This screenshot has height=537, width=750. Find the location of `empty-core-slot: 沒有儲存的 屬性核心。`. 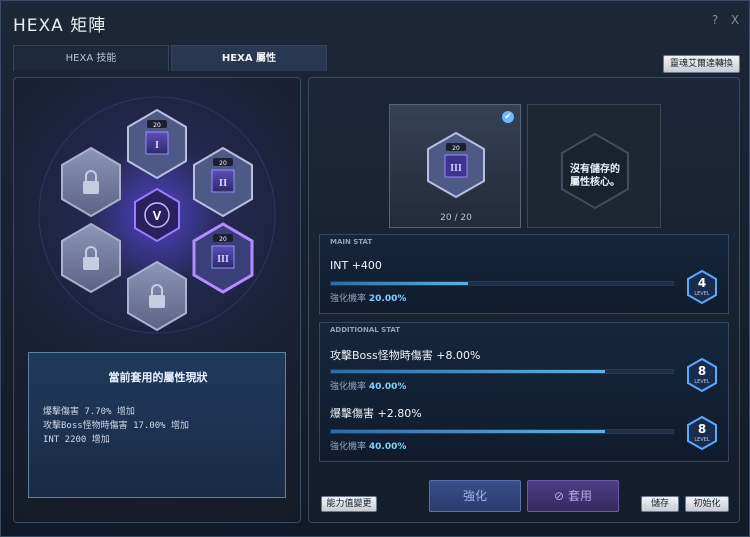

empty-core-slot: 沒有儲存的 屬性核心。 is located at coordinates (594, 166).